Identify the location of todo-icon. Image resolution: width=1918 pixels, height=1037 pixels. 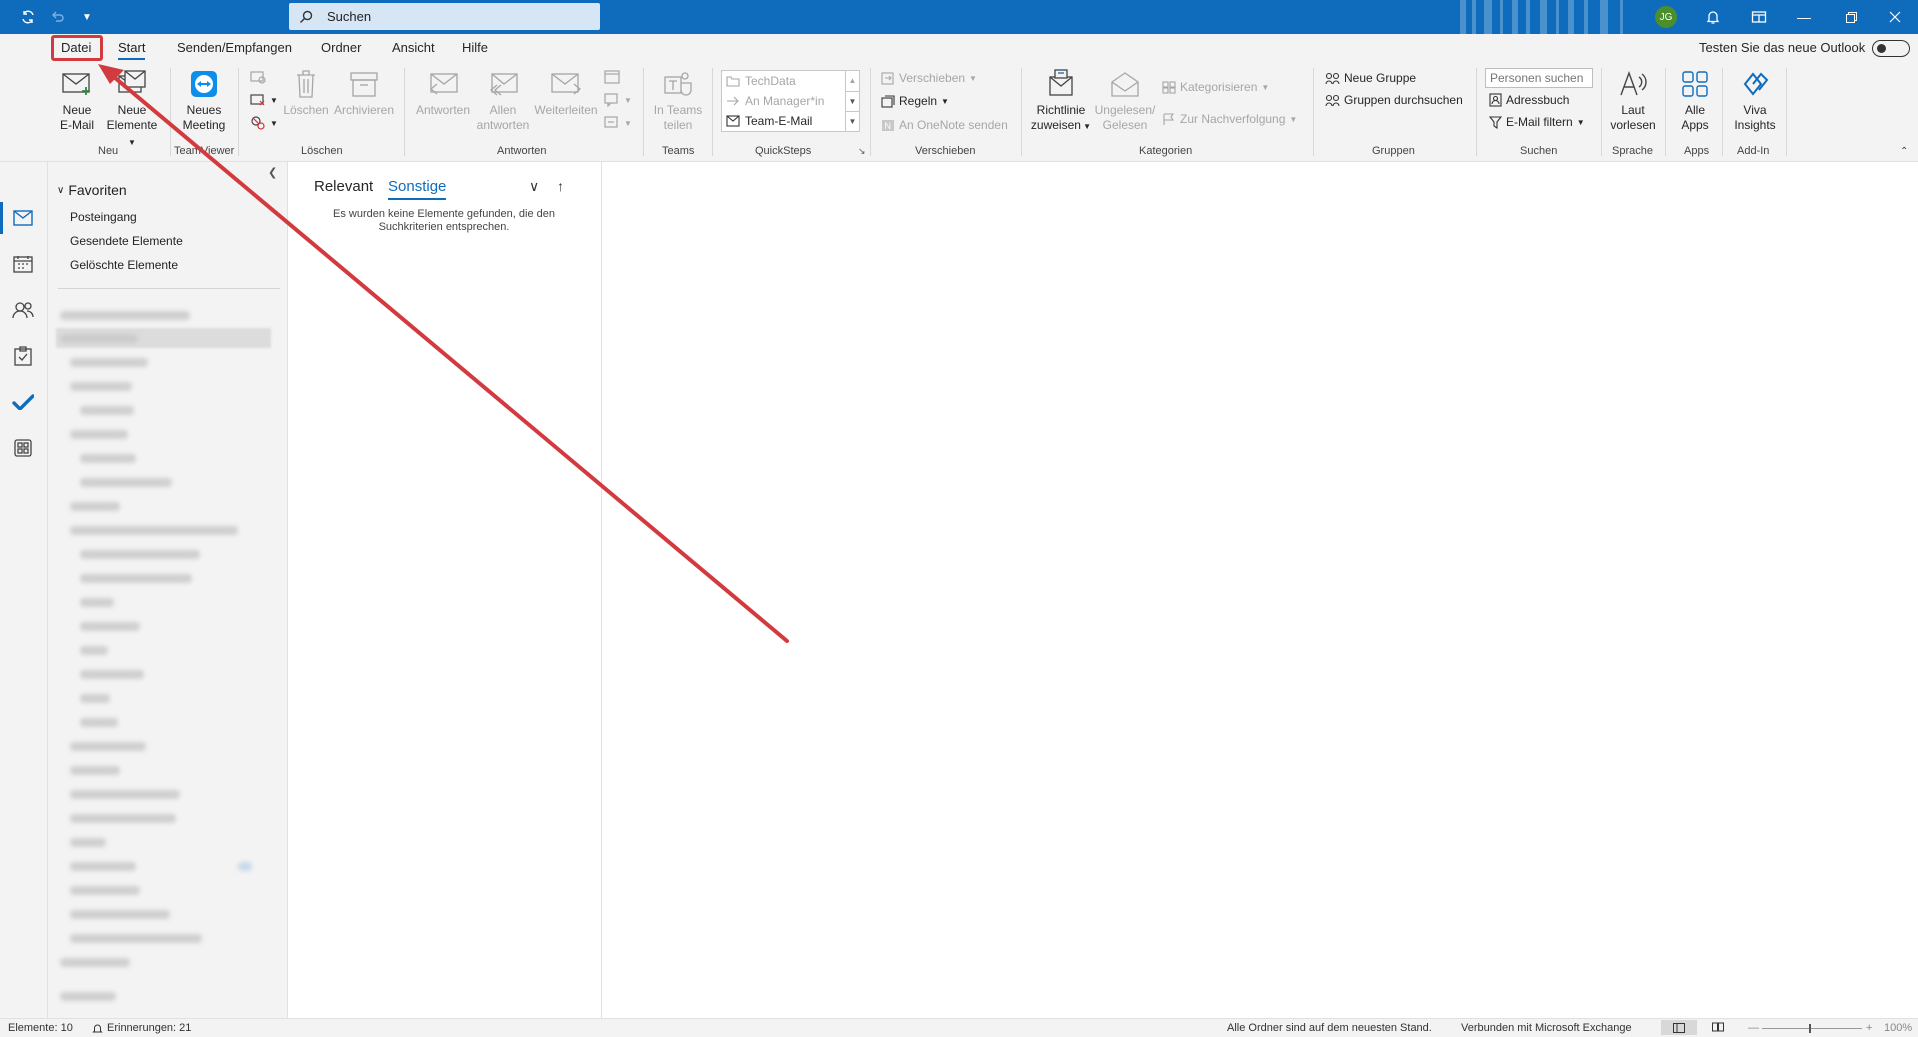
(23, 402).